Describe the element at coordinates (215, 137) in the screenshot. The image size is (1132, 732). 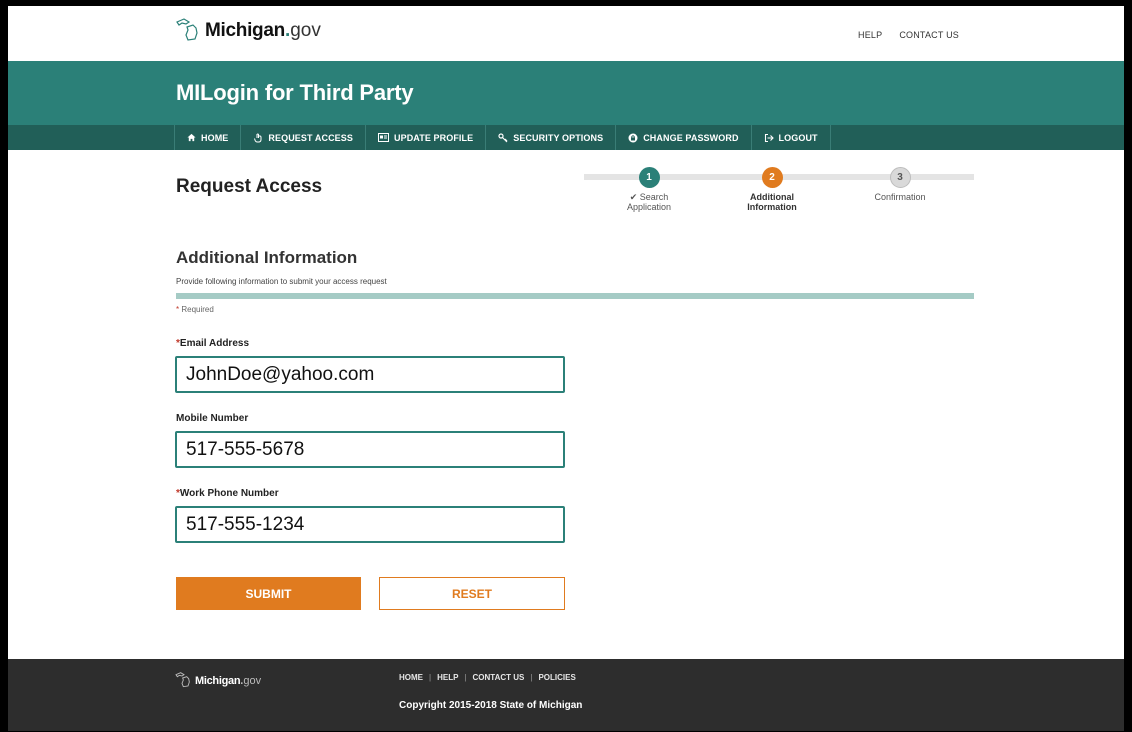
I see `nav-item-label: HOME` at that location.